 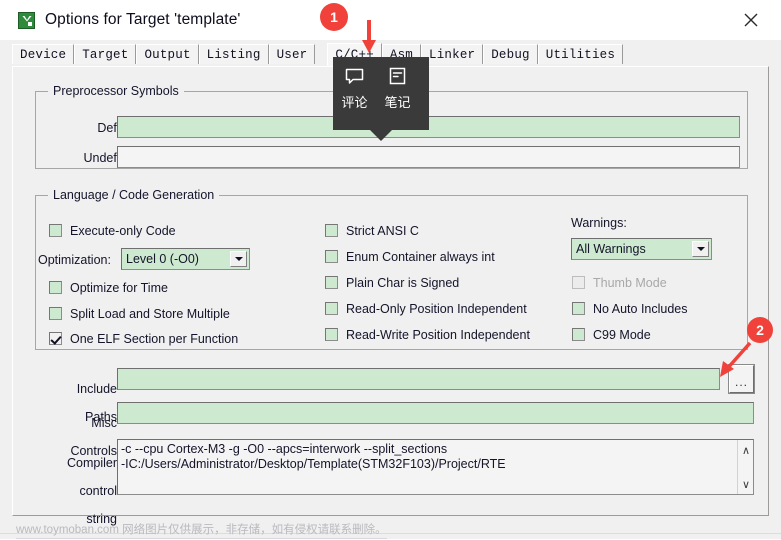 I want to click on checkbox-execute-only-code, so click(x=55, y=230).